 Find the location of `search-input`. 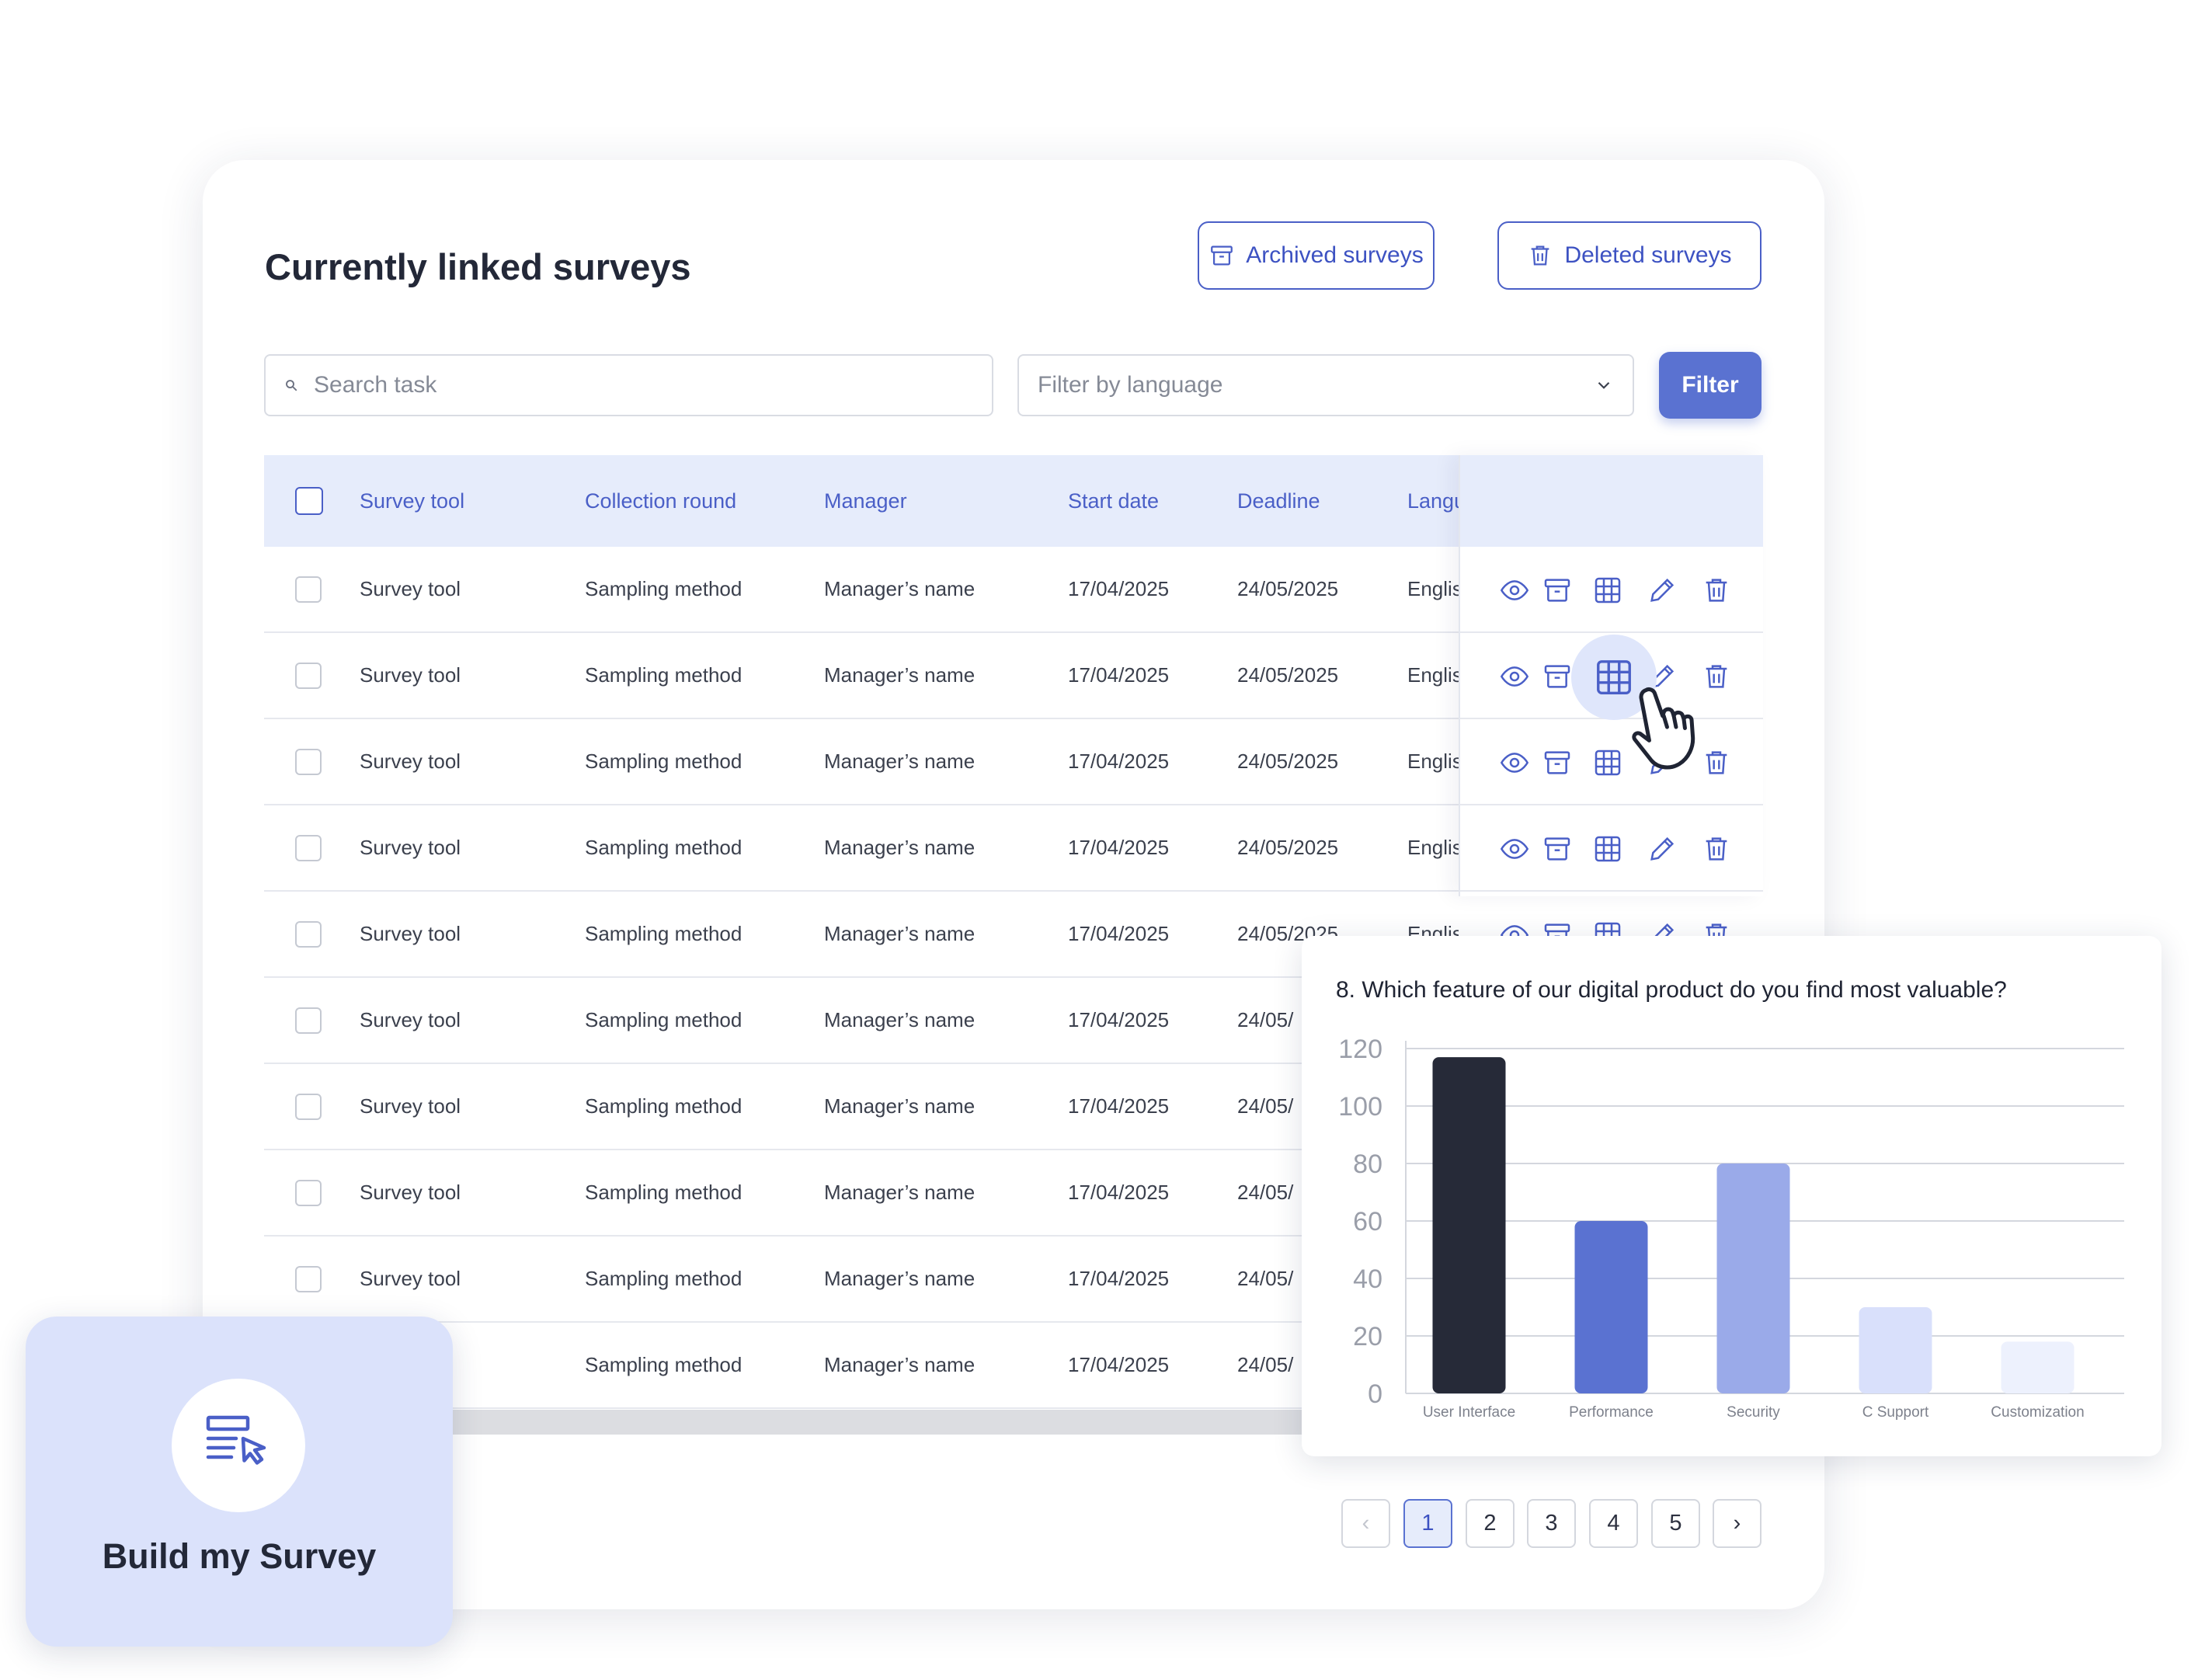

search-input is located at coordinates (632, 385).